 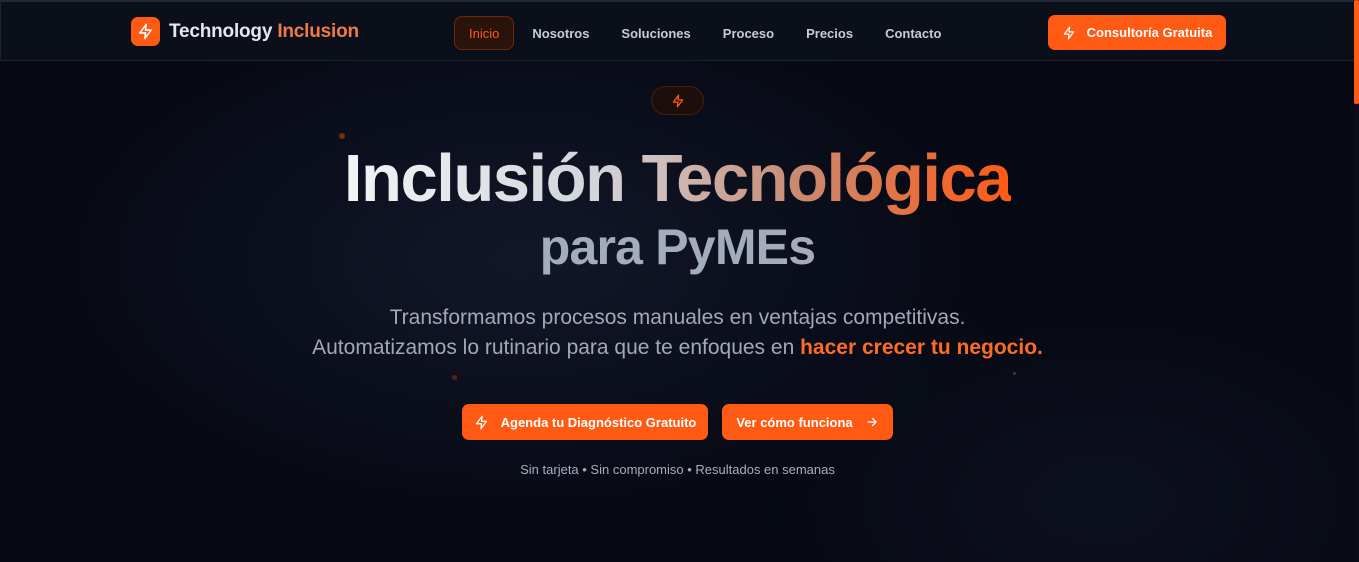 What do you see at coordinates (1356, 281) in the screenshot?
I see `scrollbar-track` at bounding box center [1356, 281].